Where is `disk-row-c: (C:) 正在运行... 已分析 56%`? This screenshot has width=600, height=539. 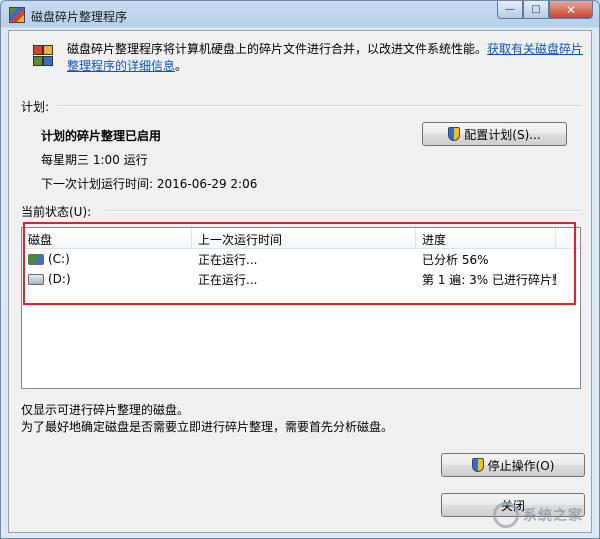 disk-row-c: (C:) 正在运行... 已分析 56% is located at coordinates (301, 259).